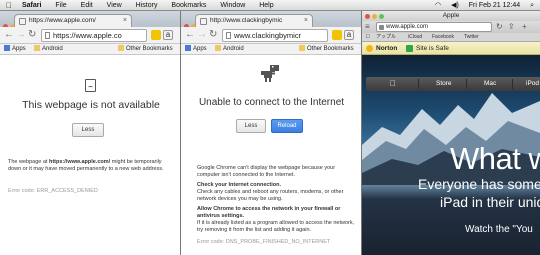  I want to click on bookmarks-bar: Apps Android Other Bookmarks, so click(271, 49).